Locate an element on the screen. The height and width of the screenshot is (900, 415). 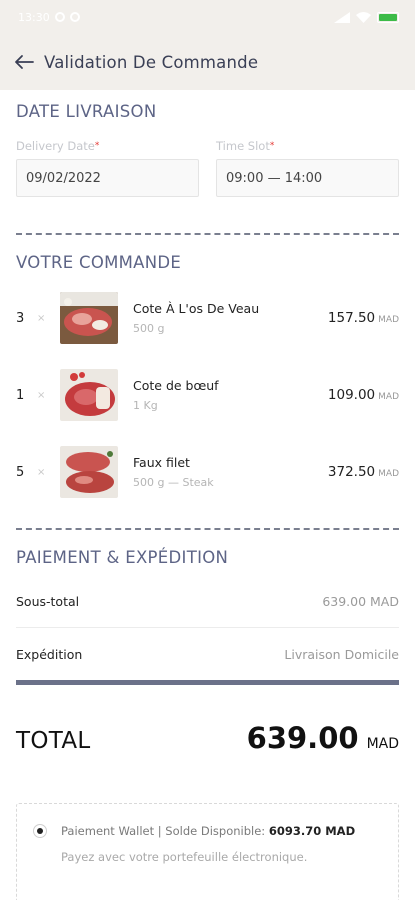
subtotal-value: 639.00 MAD is located at coordinates (360, 601).